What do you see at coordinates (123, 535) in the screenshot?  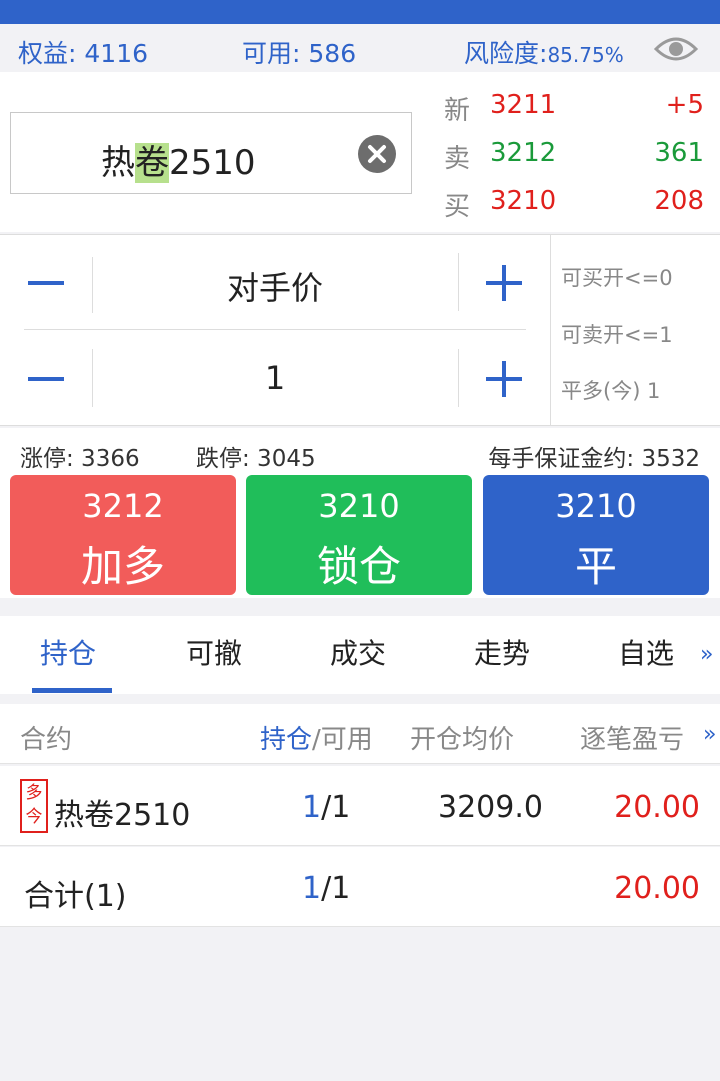 I see `add-long-button: 3212 加多` at bounding box center [123, 535].